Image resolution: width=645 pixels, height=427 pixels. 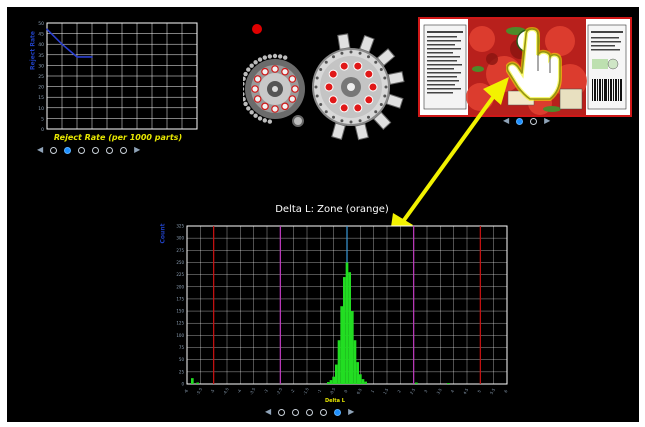 What do you see at coordinates (41, 35) in the screenshot?
I see `reject-y-tick-label: 45` at bounding box center [41, 35].